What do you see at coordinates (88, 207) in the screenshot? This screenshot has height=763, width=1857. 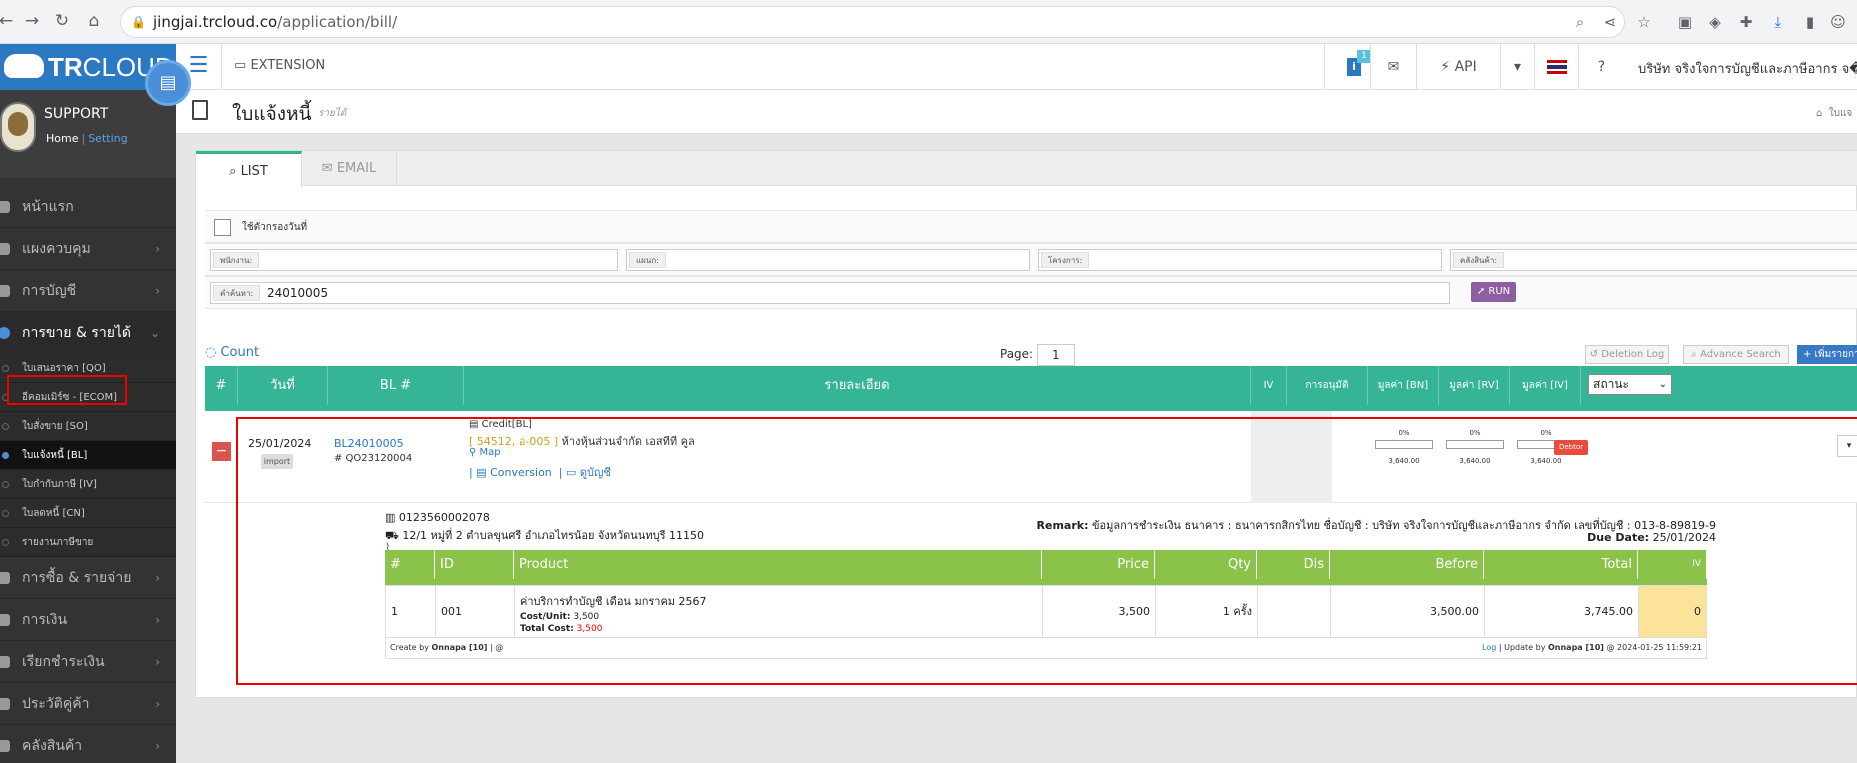 I see `sidebar-item-home: หน้าแรก` at bounding box center [88, 207].